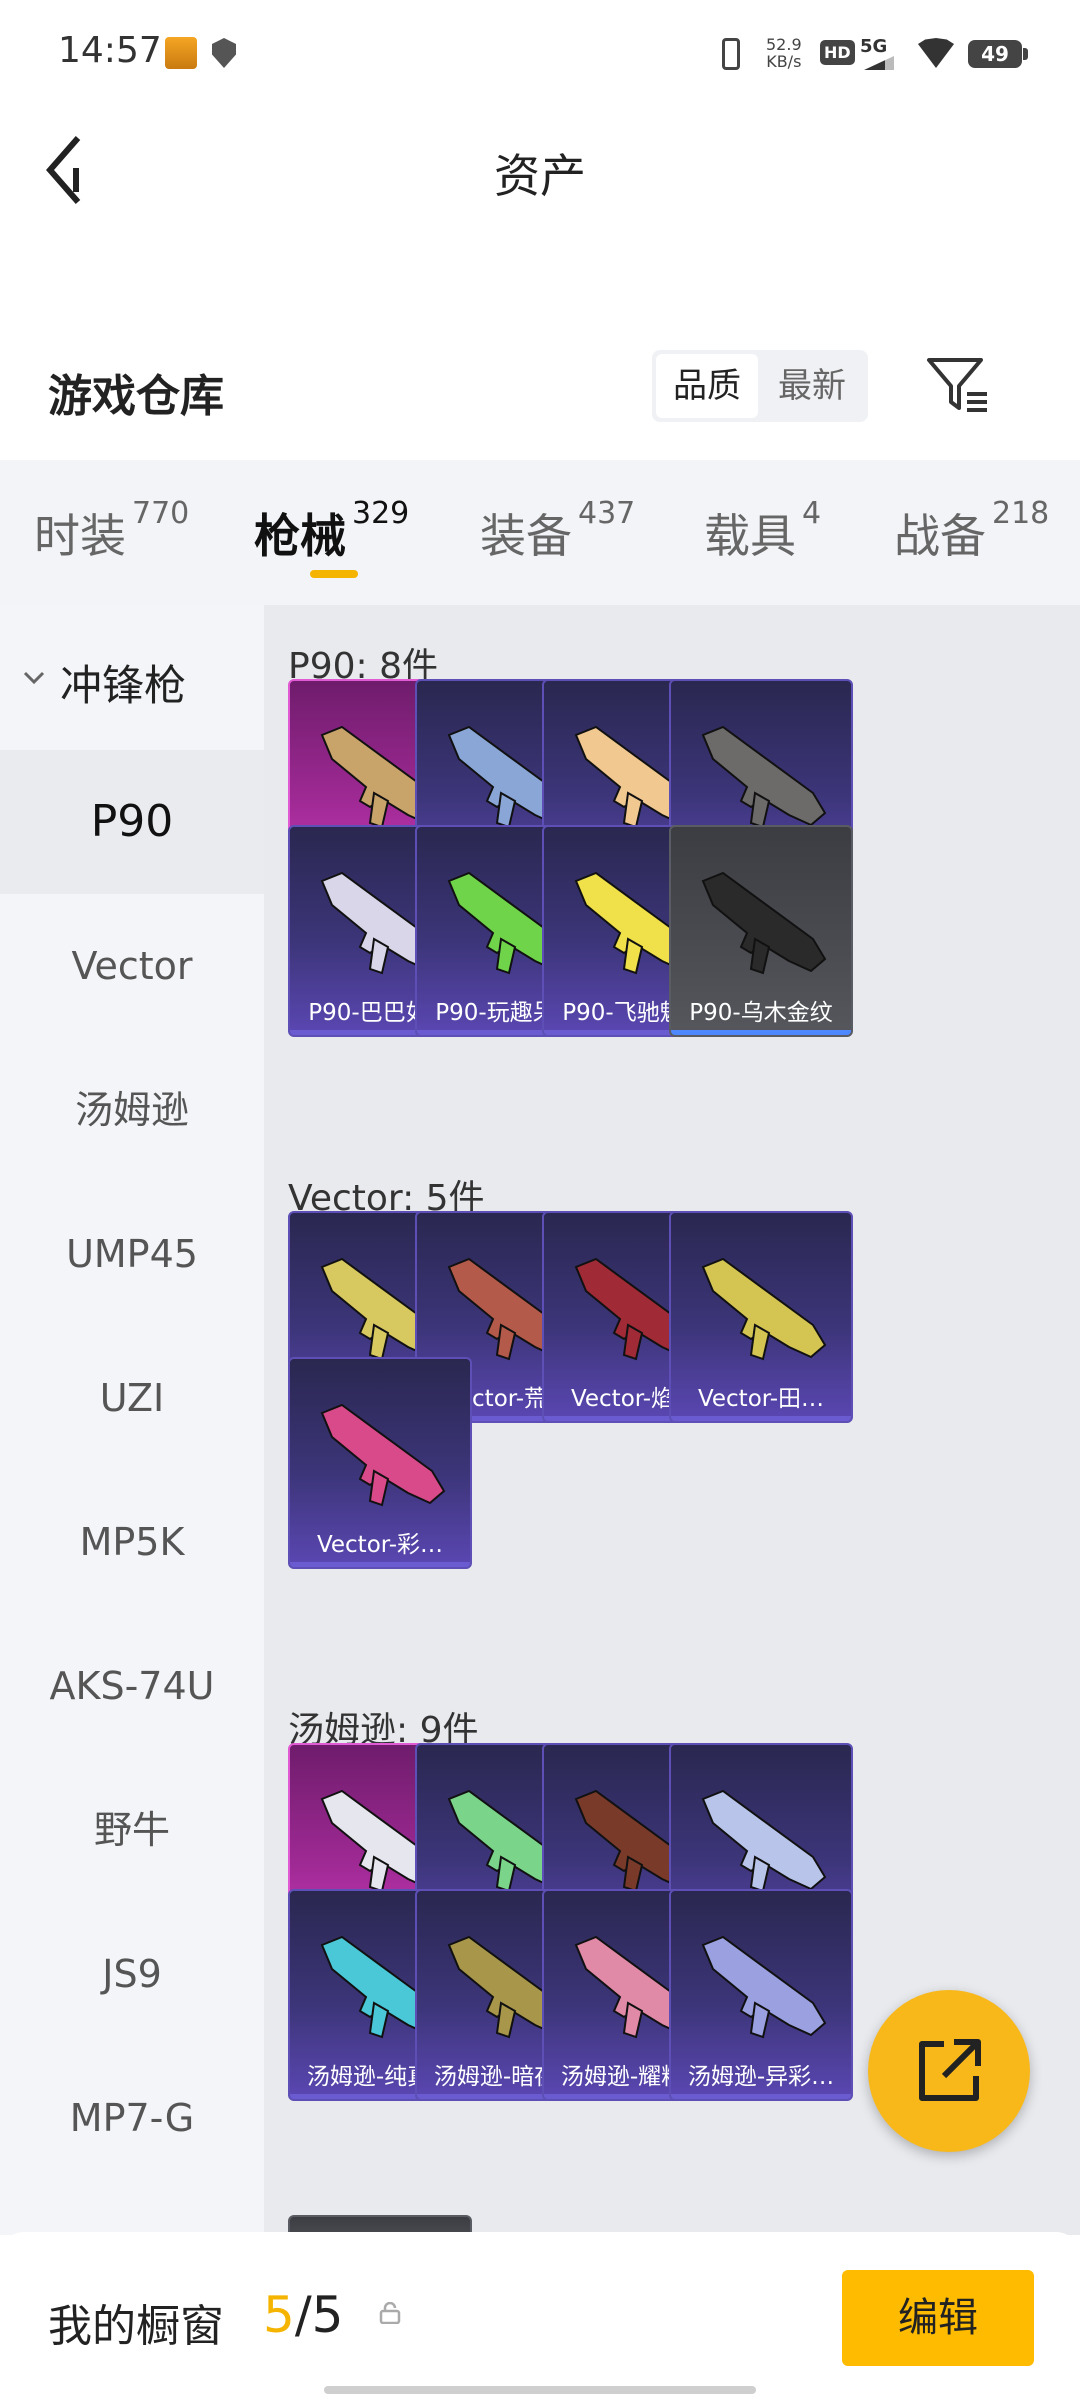 Image resolution: width=1080 pixels, height=2400 pixels. Describe the element at coordinates (34, 678) in the screenshot. I see `chevron-down-icon` at that location.